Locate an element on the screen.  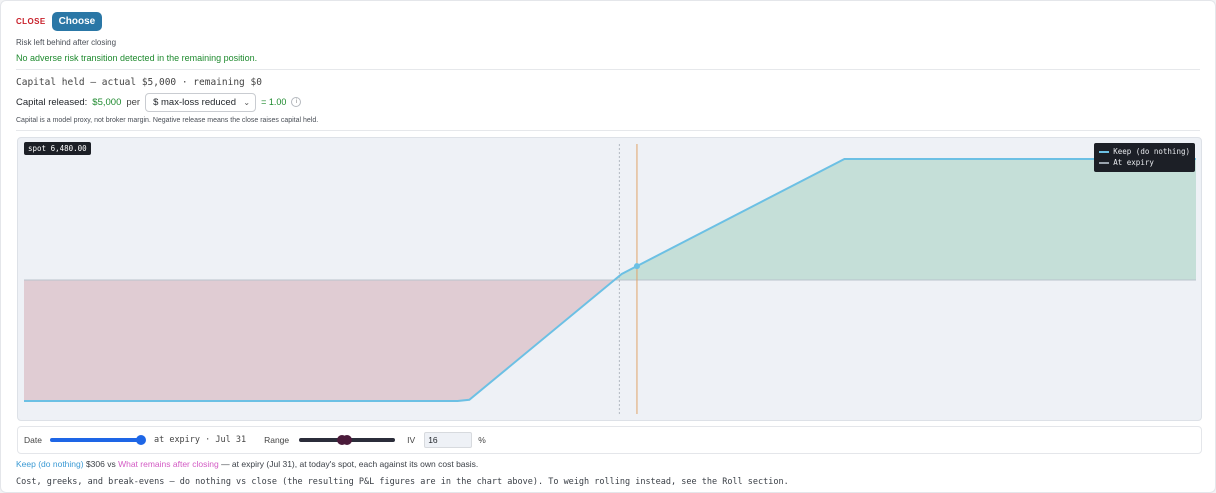
spot-marker is located at coordinates (636, 266).